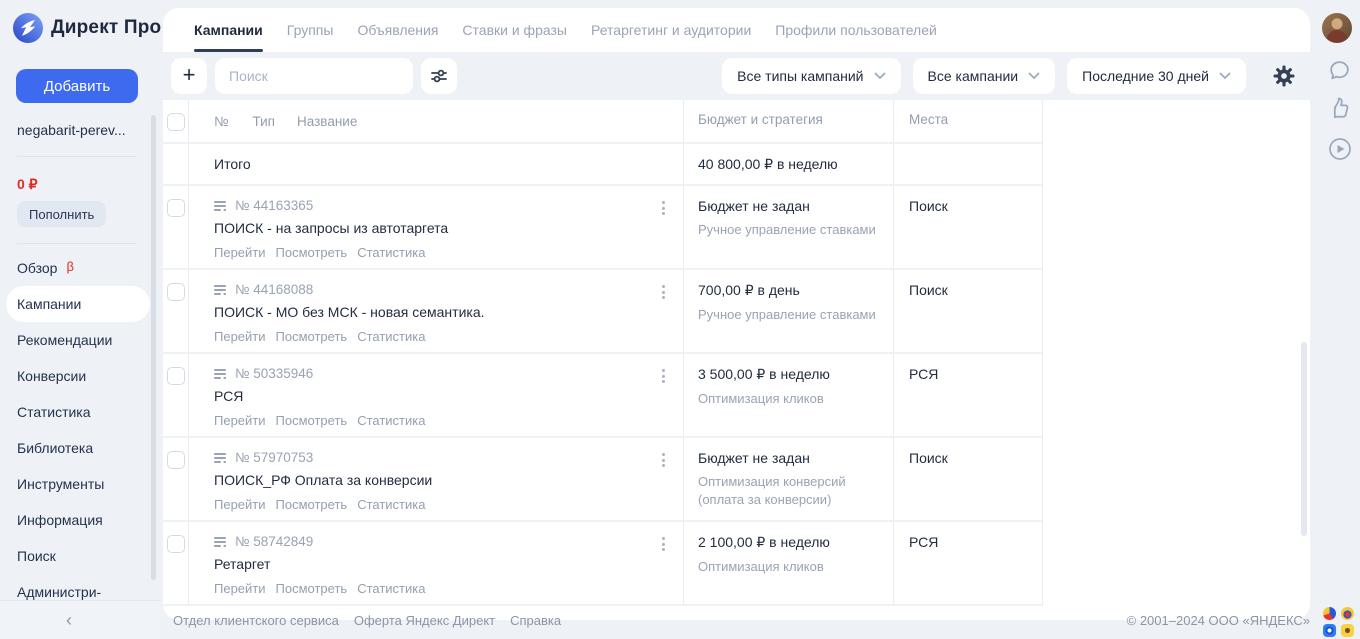  I want to click on totals-label: Итого, so click(232, 164).